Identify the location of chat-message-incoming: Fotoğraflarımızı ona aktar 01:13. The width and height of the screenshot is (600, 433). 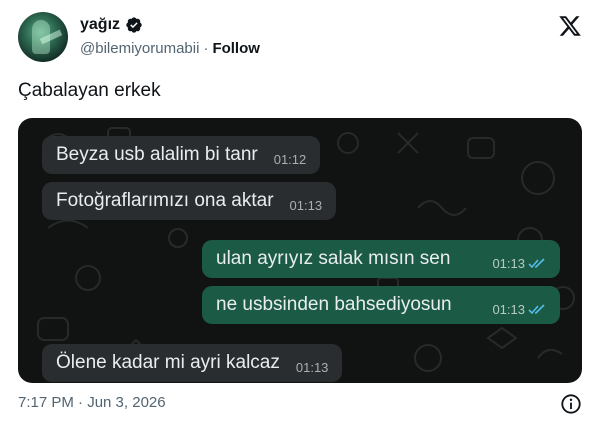
(189, 201).